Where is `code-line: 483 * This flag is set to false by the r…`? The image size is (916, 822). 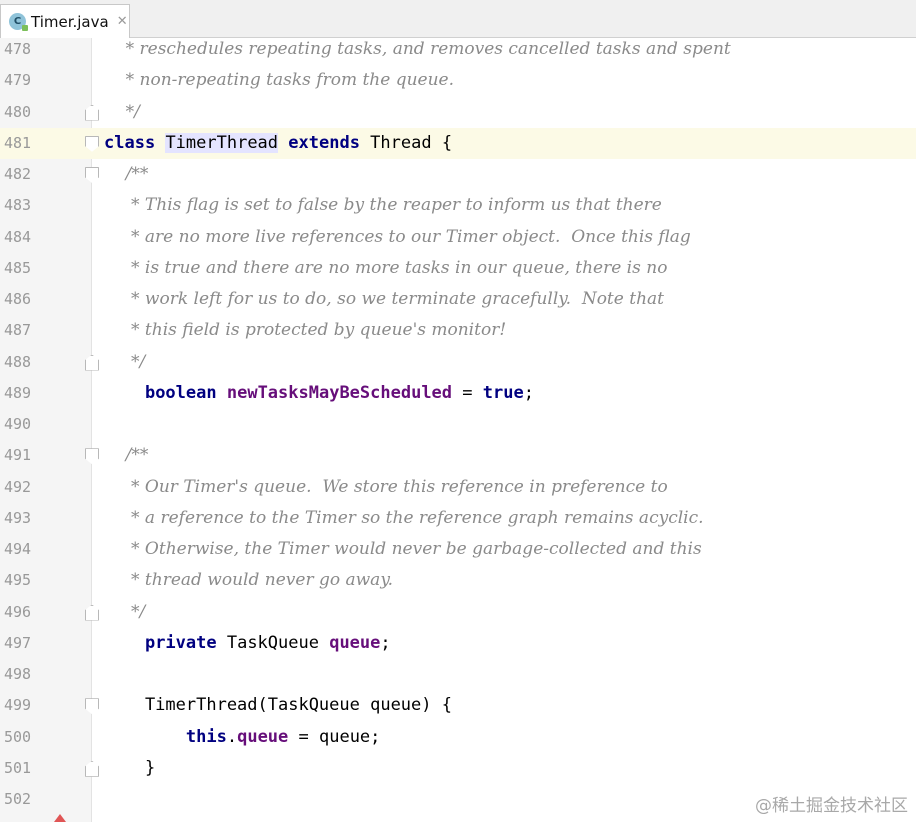
code-line: 483 * This flag is set to false by the r… is located at coordinates (458, 205).